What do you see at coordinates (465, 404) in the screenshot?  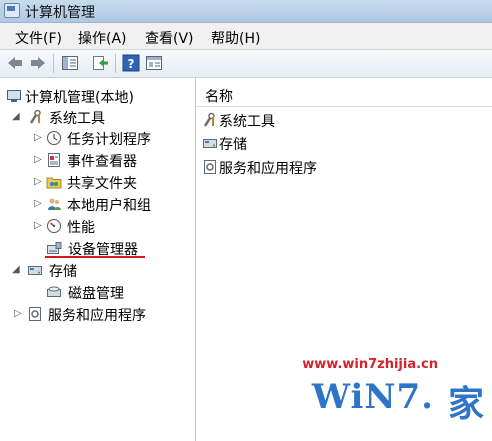 I see `watermark-logo-suffix: 家` at bounding box center [465, 404].